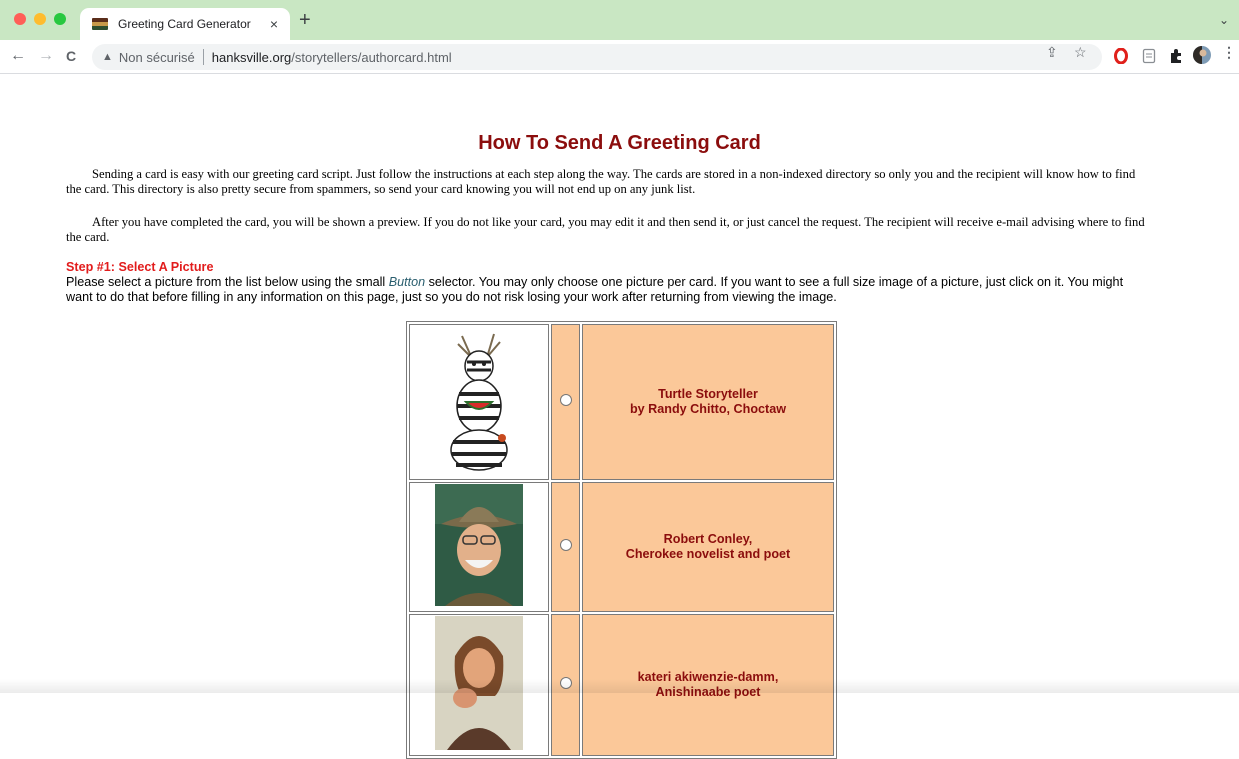 This screenshot has width=1239, height=759. Describe the element at coordinates (1229, 52) in the screenshot. I see `browser-menu-icon: ⋮` at that location.